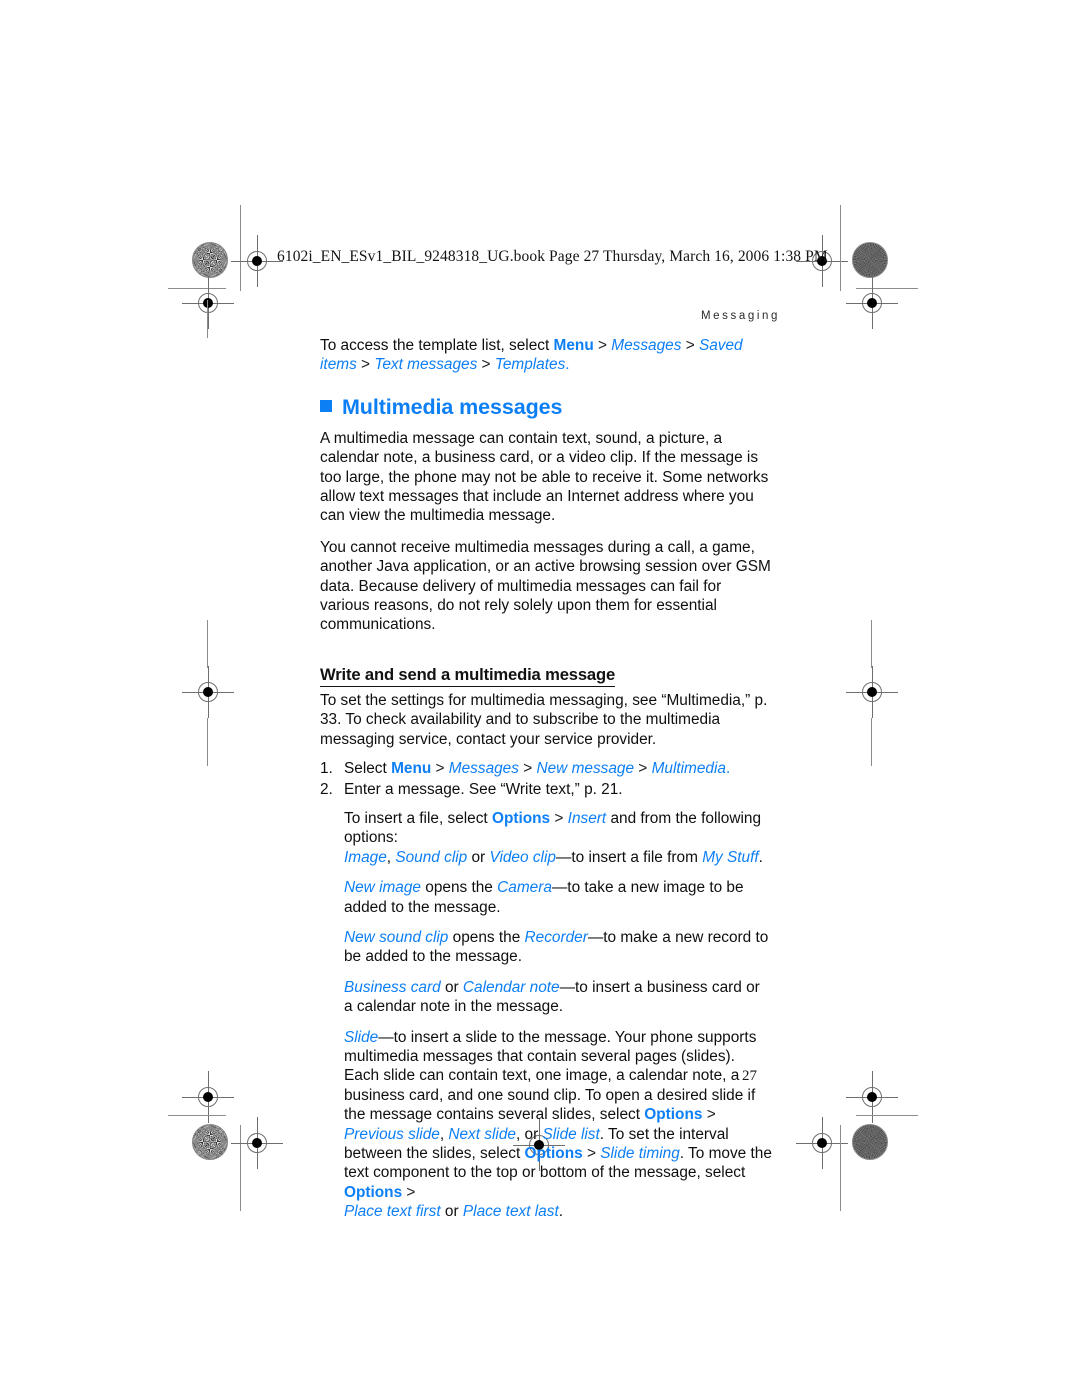 Image resolution: width=1080 pixels, height=1397 pixels. I want to click on slide-item: Slide, so click(361, 1037).